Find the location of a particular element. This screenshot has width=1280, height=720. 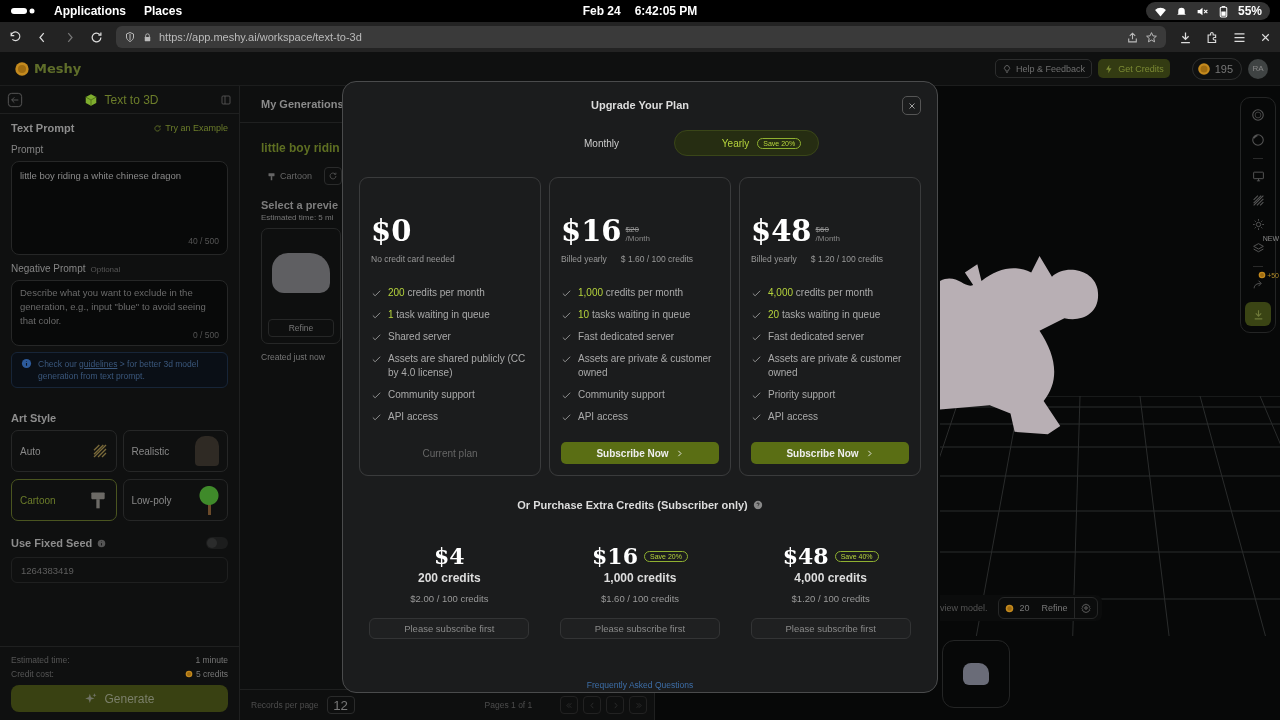

top-menu: Places is located at coordinates (163, 11).